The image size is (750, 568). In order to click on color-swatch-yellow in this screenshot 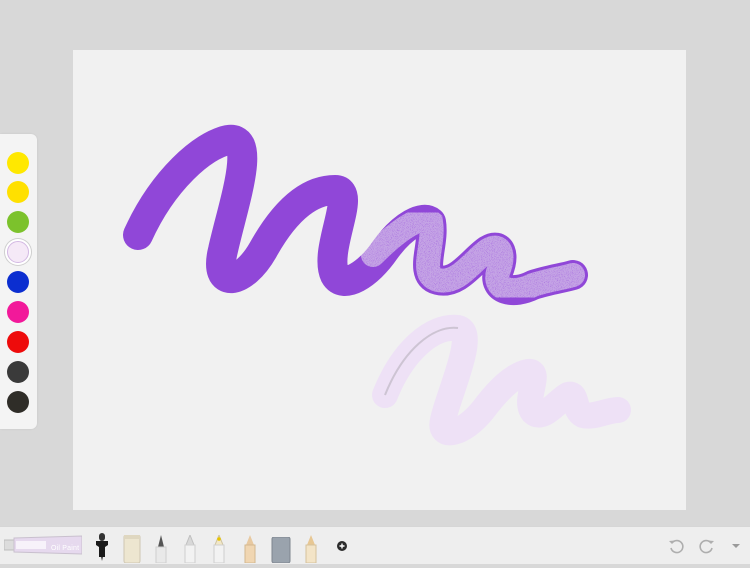, I will do `click(18, 163)`.